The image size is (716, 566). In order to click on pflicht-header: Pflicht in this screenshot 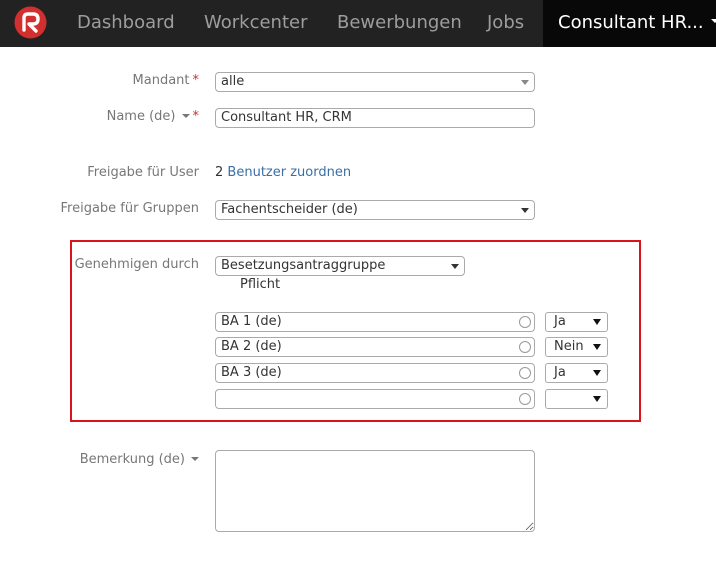, I will do `click(260, 284)`.